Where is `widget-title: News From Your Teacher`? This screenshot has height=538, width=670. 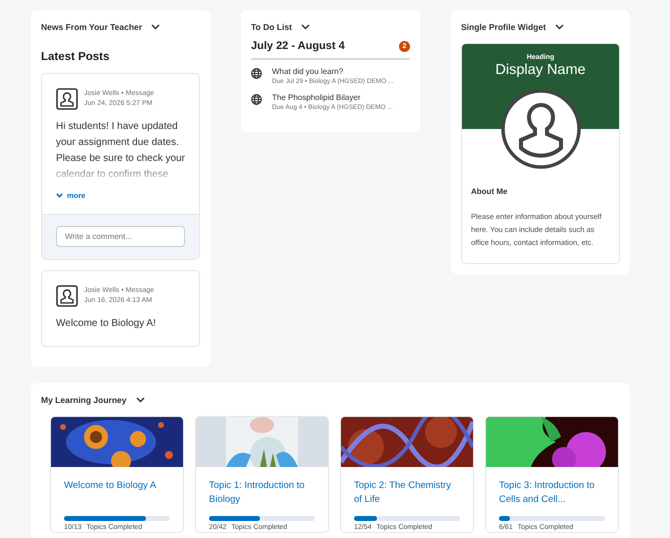 widget-title: News From Your Teacher is located at coordinates (91, 27).